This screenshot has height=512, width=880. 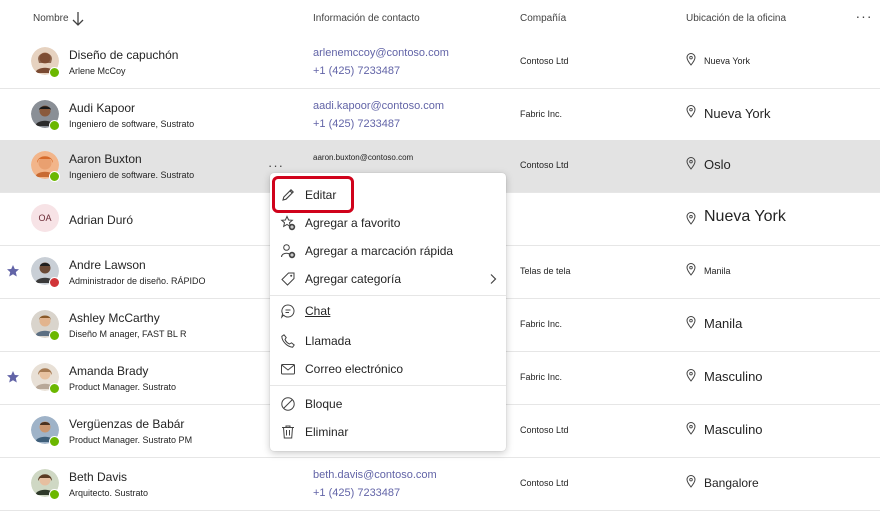 What do you see at coordinates (324, 404) in the screenshot?
I see `menu-item-label: Bloque` at bounding box center [324, 404].